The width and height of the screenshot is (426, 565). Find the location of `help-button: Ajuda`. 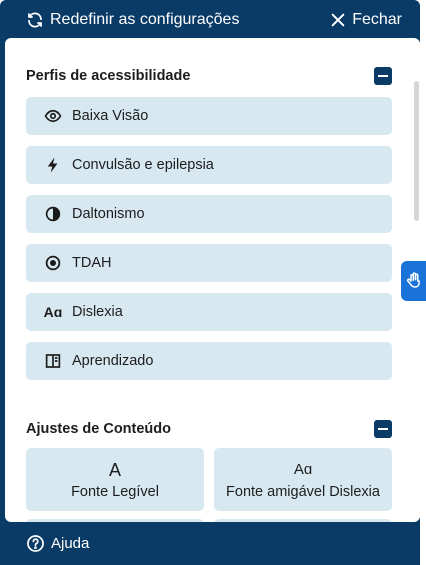

help-button: Ajuda is located at coordinates (57, 543).